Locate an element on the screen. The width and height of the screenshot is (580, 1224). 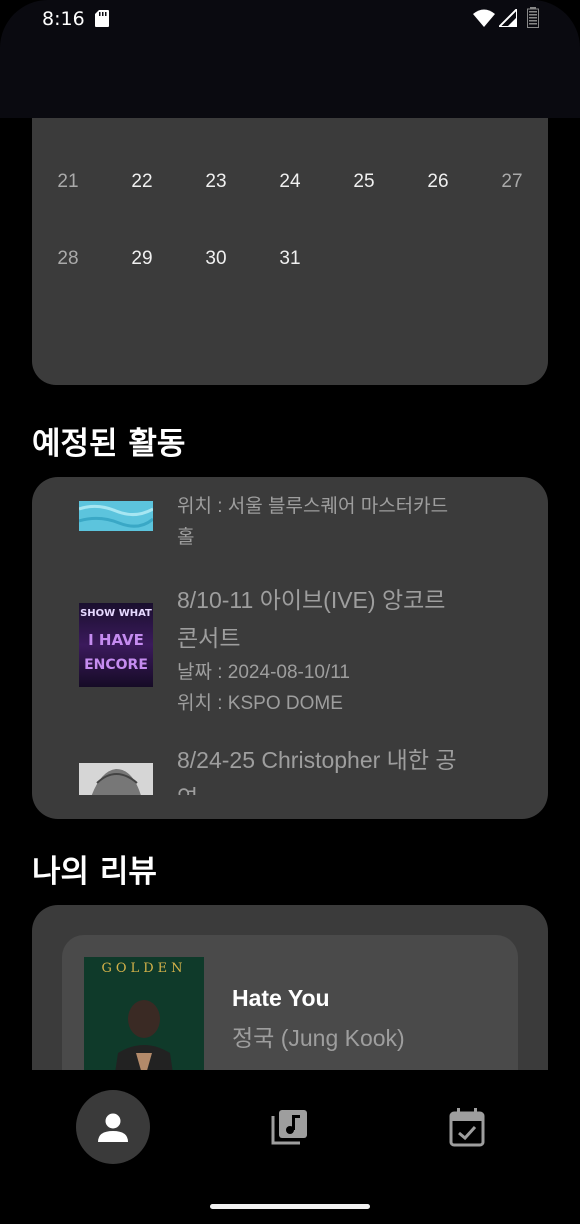
calendar-day: 25 is located at coordinates (364, 182).